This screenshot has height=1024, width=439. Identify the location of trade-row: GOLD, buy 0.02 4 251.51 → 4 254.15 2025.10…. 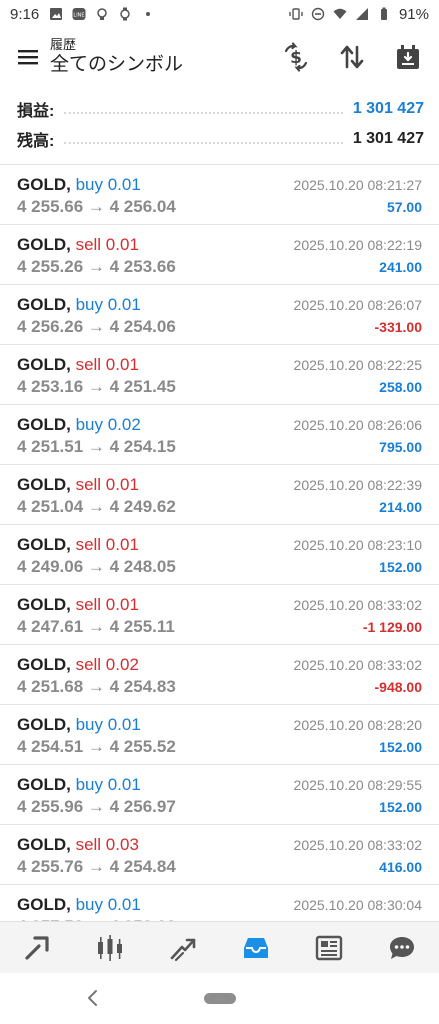
(219, 435).